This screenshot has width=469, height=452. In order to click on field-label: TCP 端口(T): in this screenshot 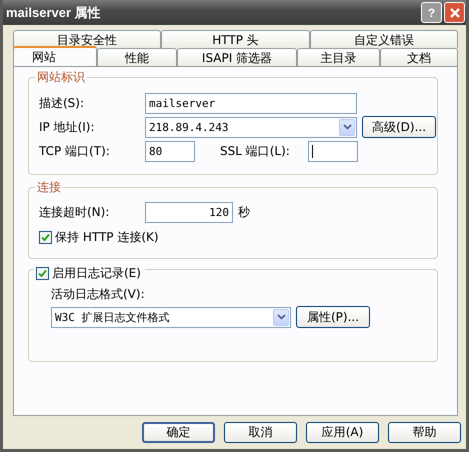, I will do `click(75, 151)`.